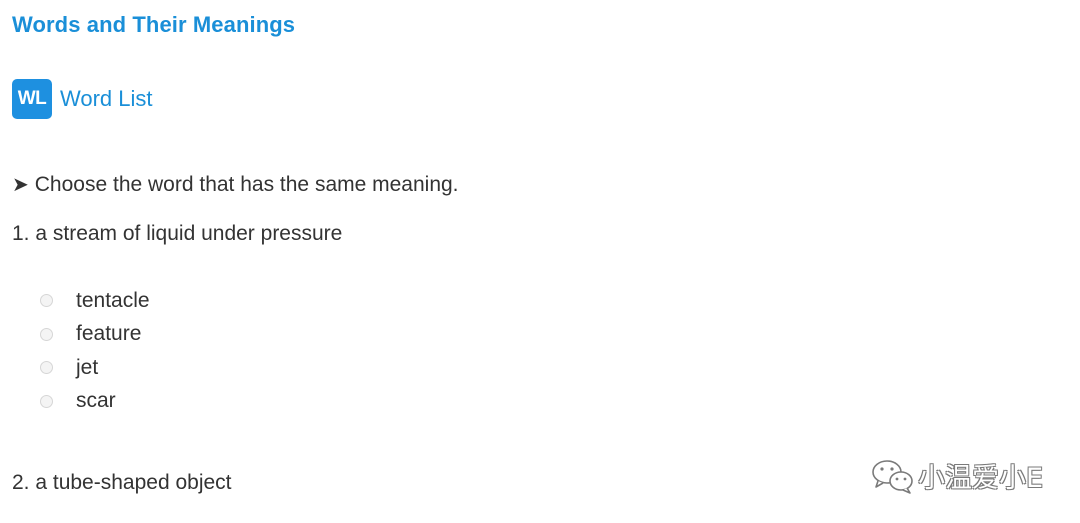 This screenshot has width=1080, height=523. I want to click on word-list-icon: WL, so click(32, 99).